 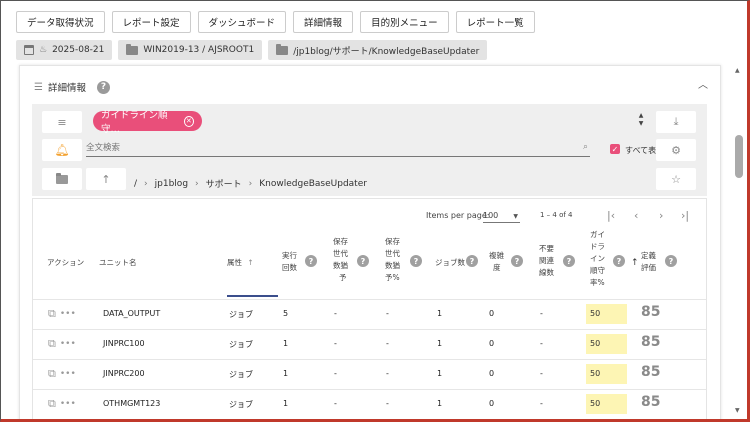 What do you see at coordinates (492, 373) in the screenshot?
I see `cell-complexity: 0` at bounding box center [492, 373].